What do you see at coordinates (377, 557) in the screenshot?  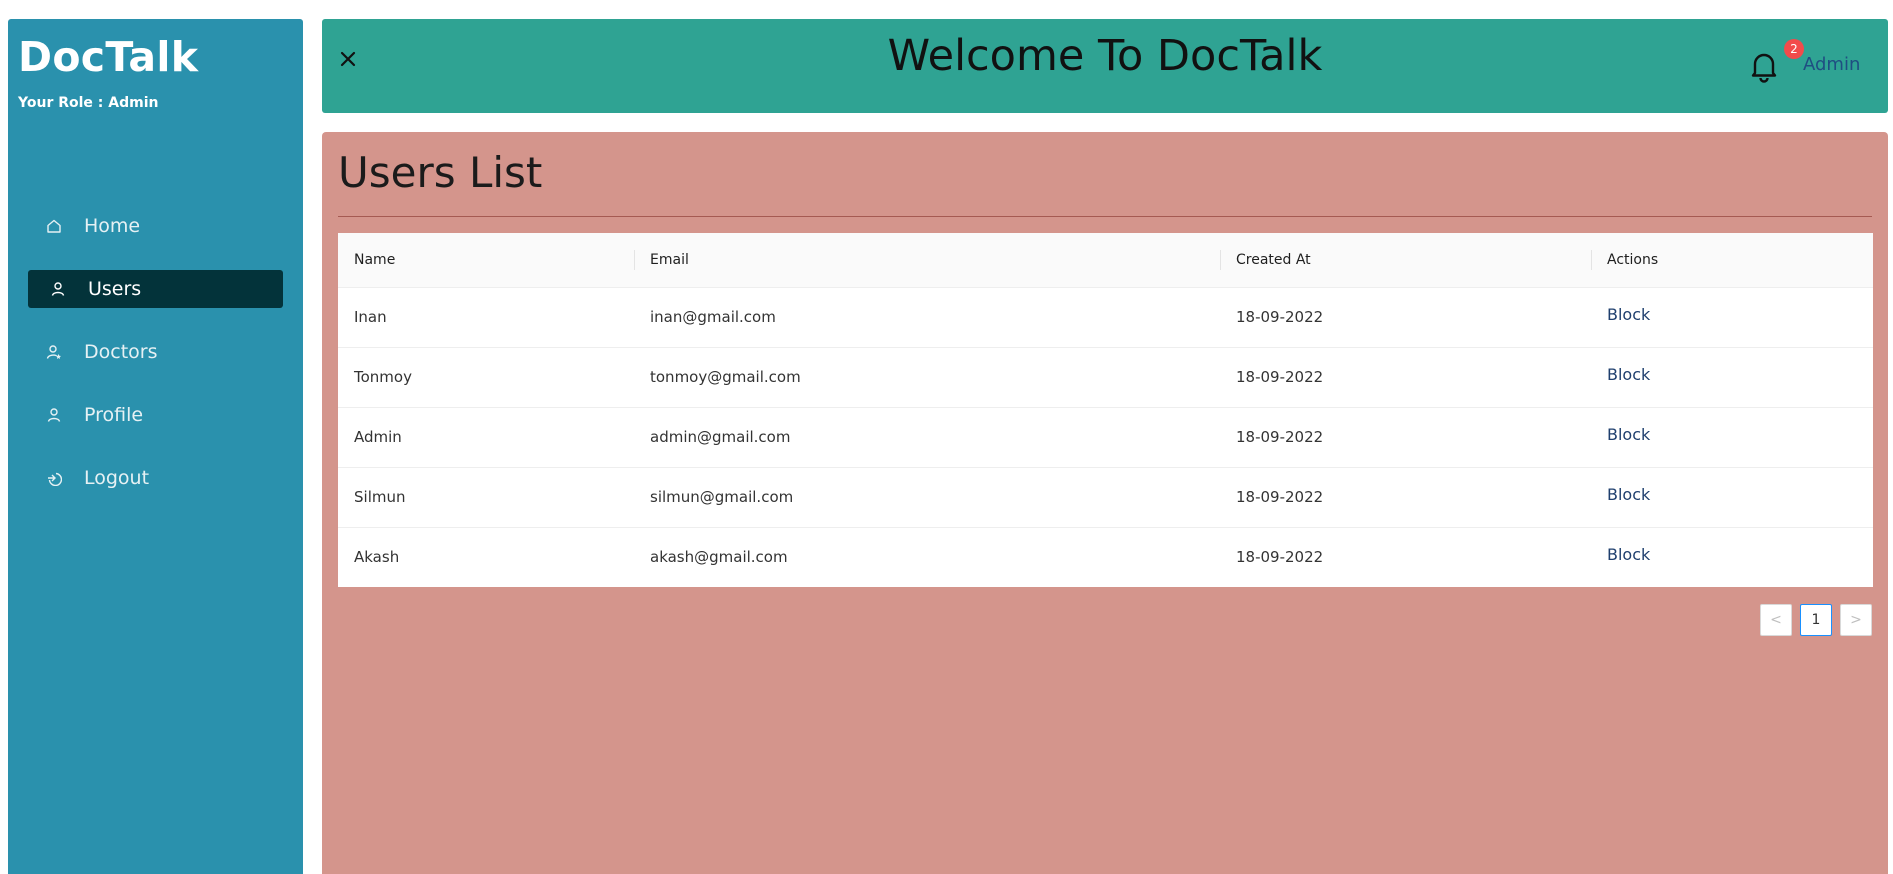 I see `cell-name: Akash` at bounding box center [377, 557].